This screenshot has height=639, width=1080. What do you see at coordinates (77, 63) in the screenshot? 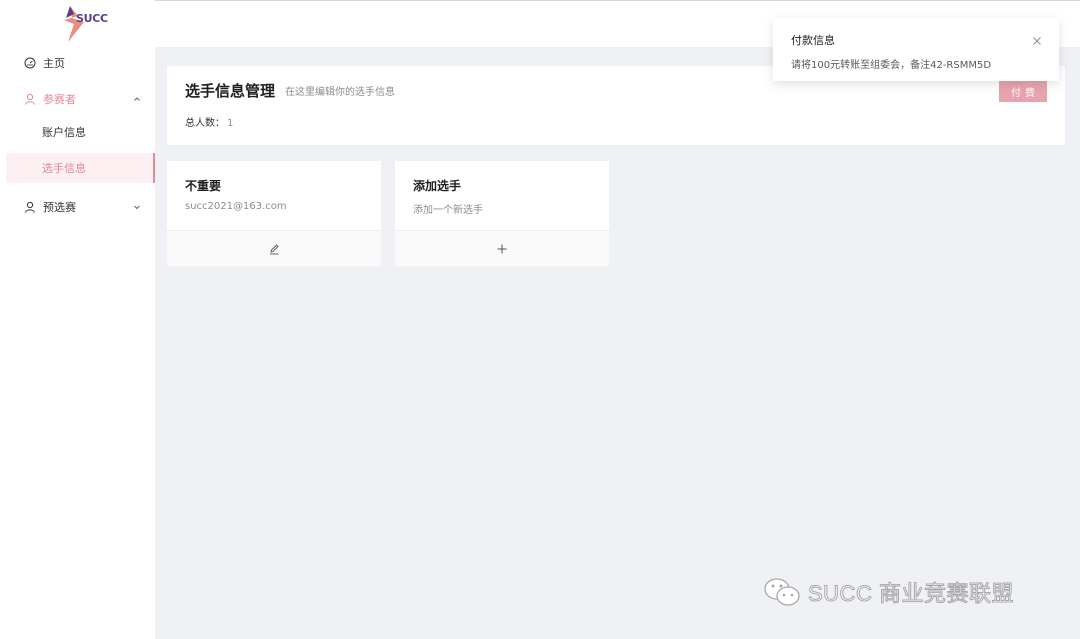
I see `sidebar-item-home: 主页` at bounding box center [77, 63].